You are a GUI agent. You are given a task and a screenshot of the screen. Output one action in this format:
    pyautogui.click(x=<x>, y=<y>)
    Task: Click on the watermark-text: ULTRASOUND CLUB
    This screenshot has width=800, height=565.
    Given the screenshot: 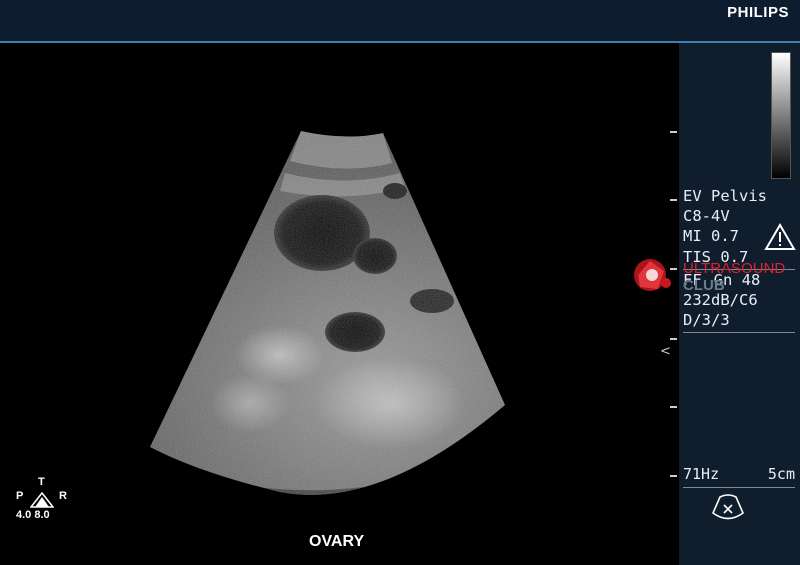 What is the action you would take?
    pyautogui.click(x=734, y=277)
    